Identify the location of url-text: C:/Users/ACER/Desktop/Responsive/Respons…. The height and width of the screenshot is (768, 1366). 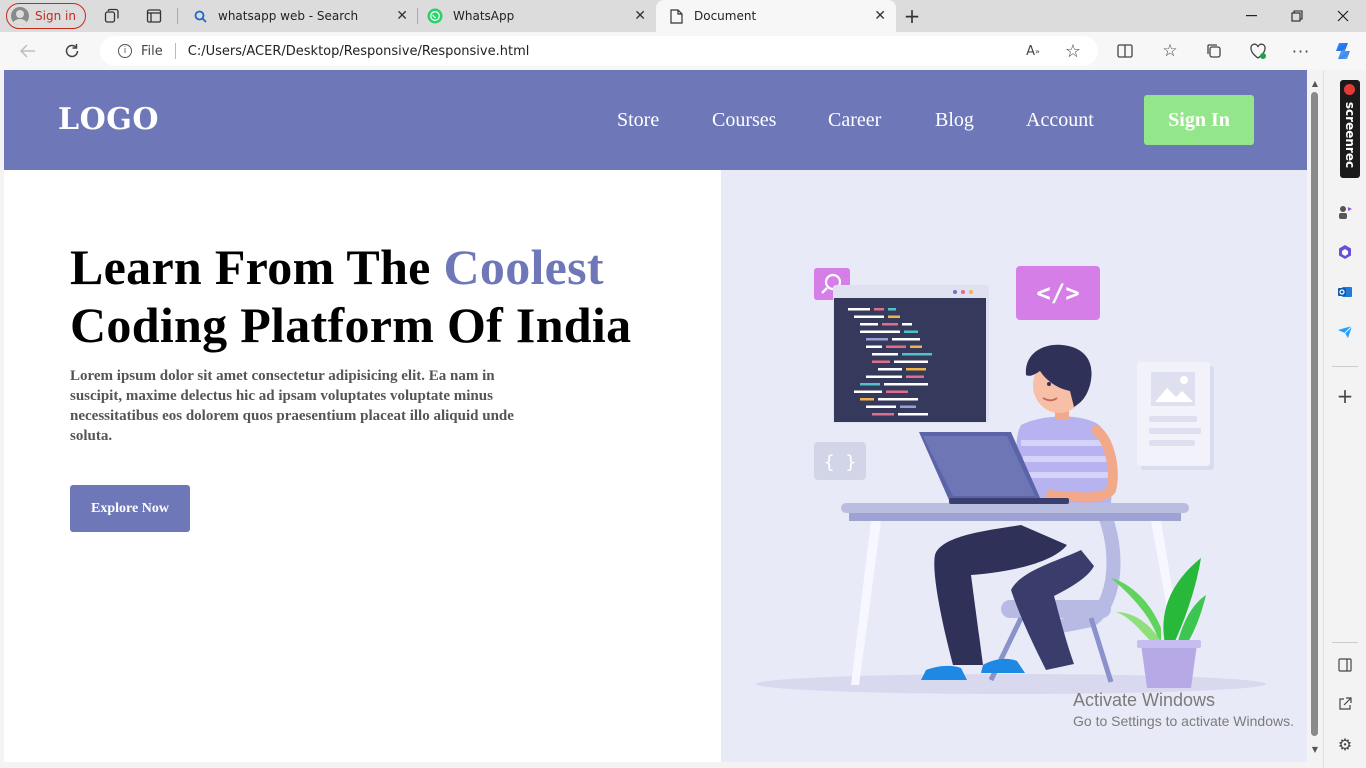
(359, 51).